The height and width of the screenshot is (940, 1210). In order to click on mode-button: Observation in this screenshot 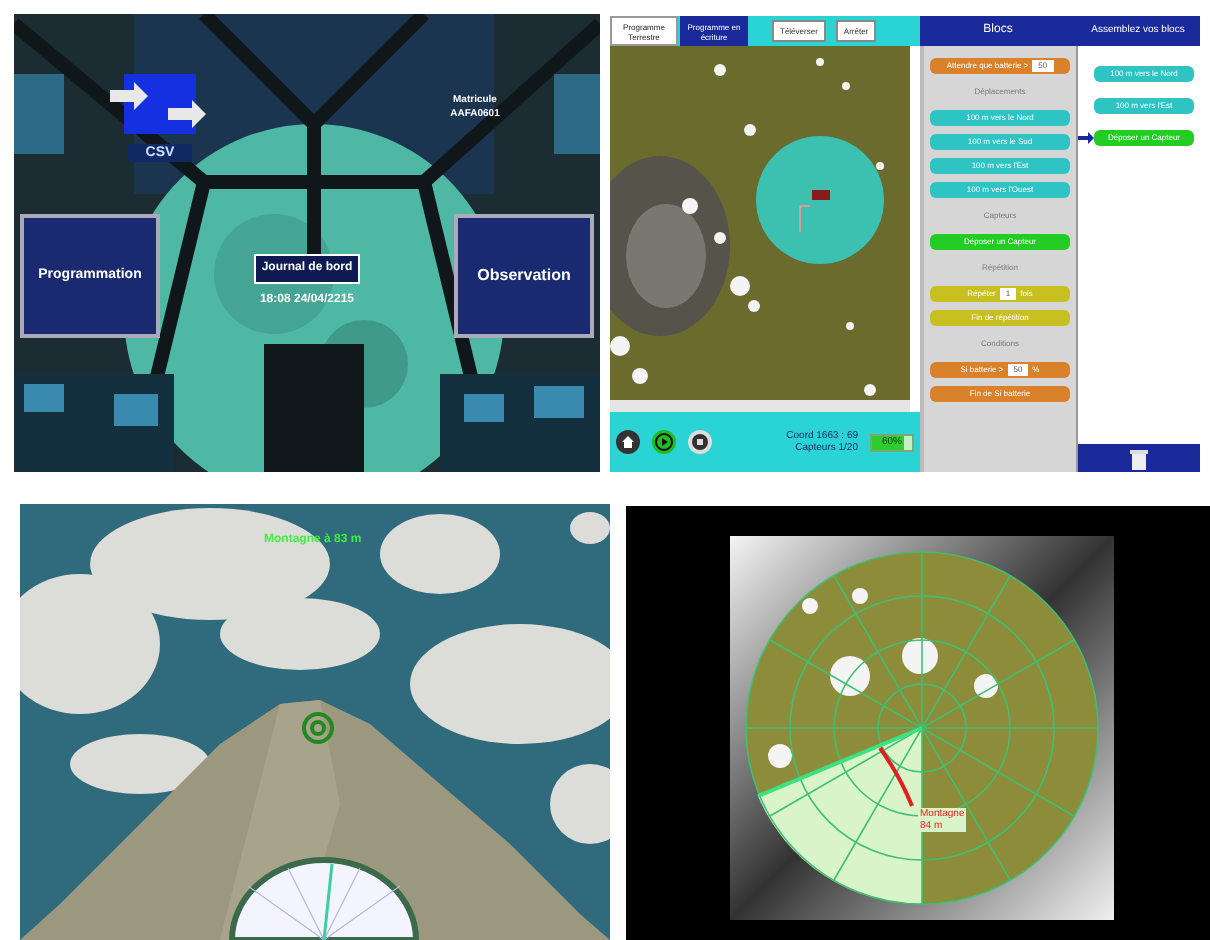, I will do `click(524, 276)`.